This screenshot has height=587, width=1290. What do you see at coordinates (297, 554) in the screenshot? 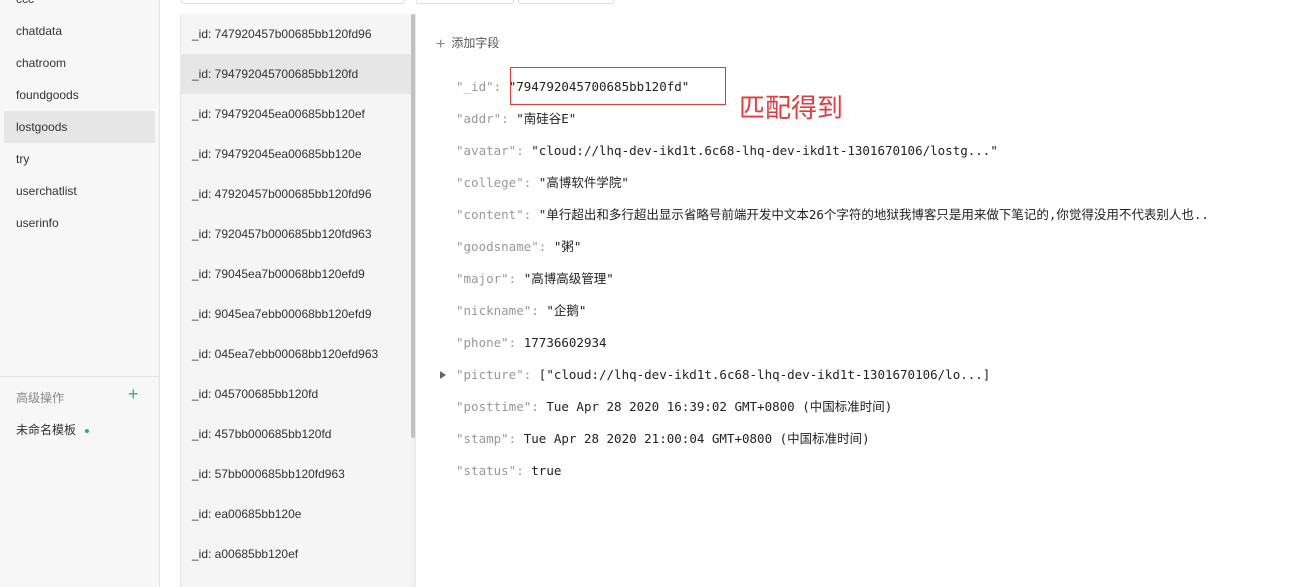
I see `record-item: _id: a00685bb120ef` at bounding box center [297, 554].